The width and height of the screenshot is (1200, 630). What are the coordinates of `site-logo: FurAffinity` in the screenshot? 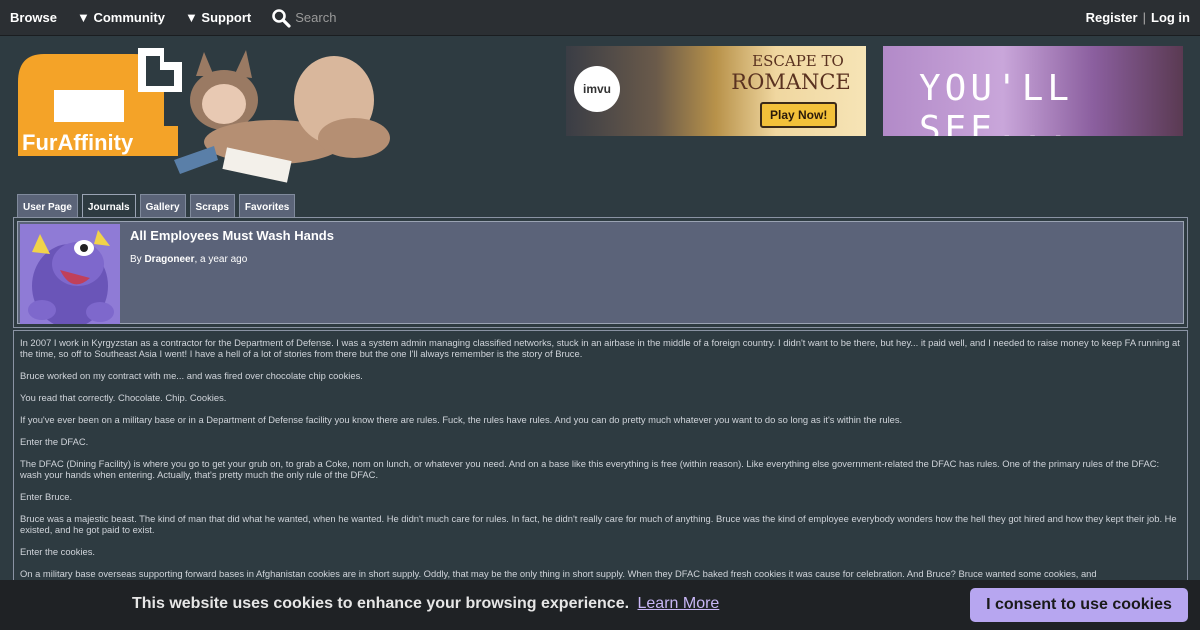 It's located at (219, 117).